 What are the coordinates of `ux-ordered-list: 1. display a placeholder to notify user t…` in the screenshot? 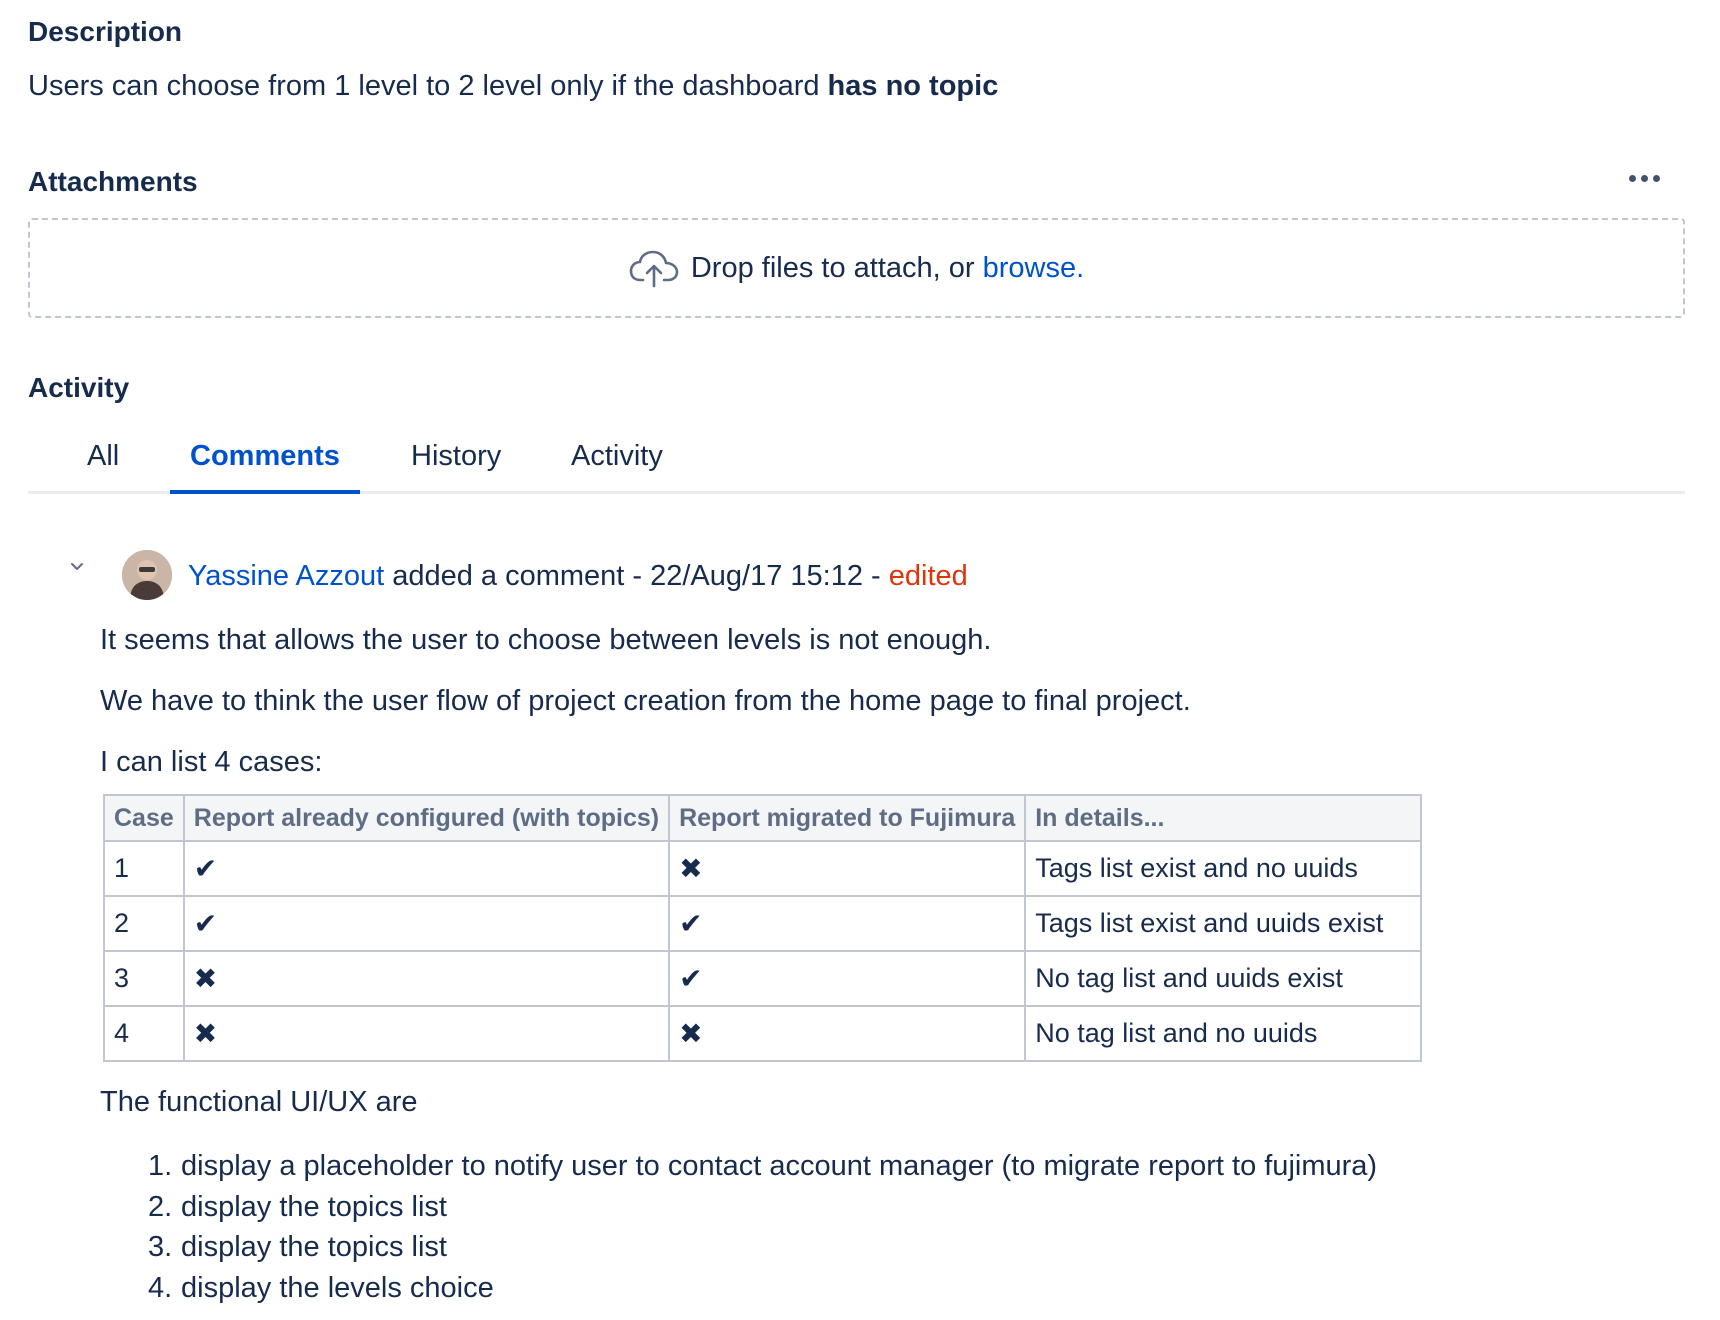 It's located at (762, 1227).